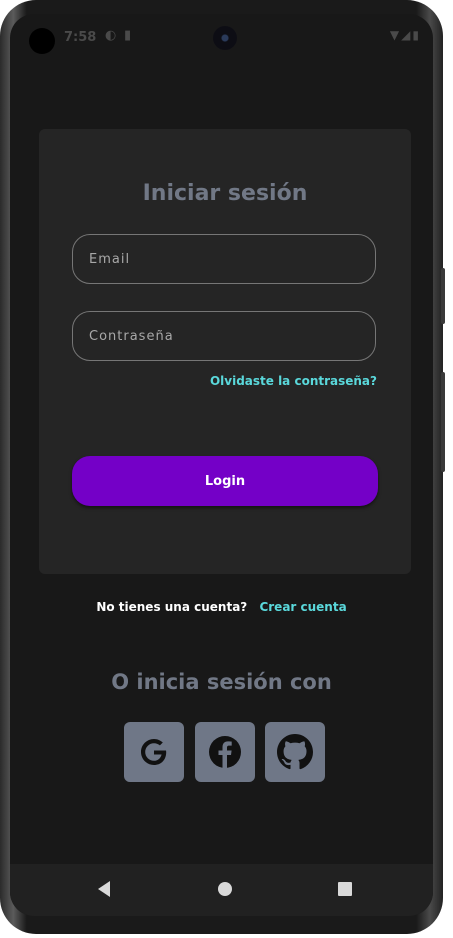  What do you see at coordinates (42, 41) in the screenshot?
I see `status-avatar-dot` at bounding box center [42, 41].